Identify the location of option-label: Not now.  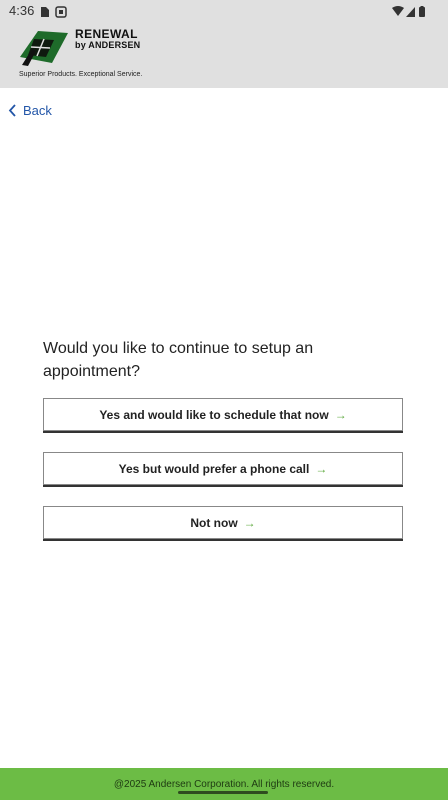
(214, 522).